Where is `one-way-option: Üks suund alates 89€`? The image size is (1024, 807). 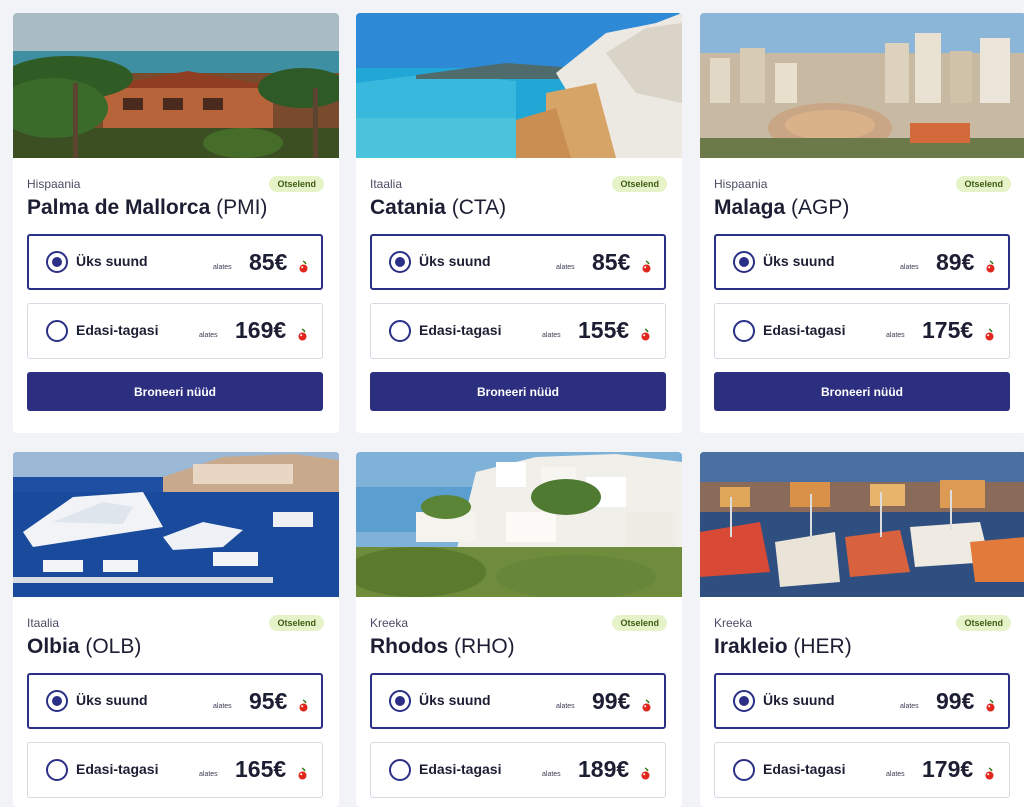
one-way-option: Üks suund alates 89€ is located at coordinates (862, 262).